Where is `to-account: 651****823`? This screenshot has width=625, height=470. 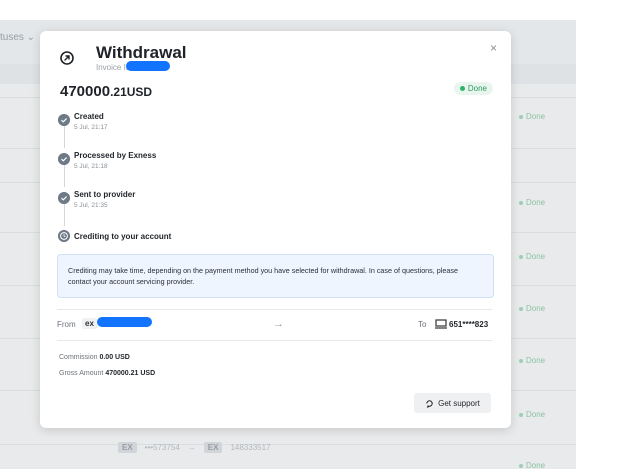
to-account: 651****823 is located at coordinates (469, 324).